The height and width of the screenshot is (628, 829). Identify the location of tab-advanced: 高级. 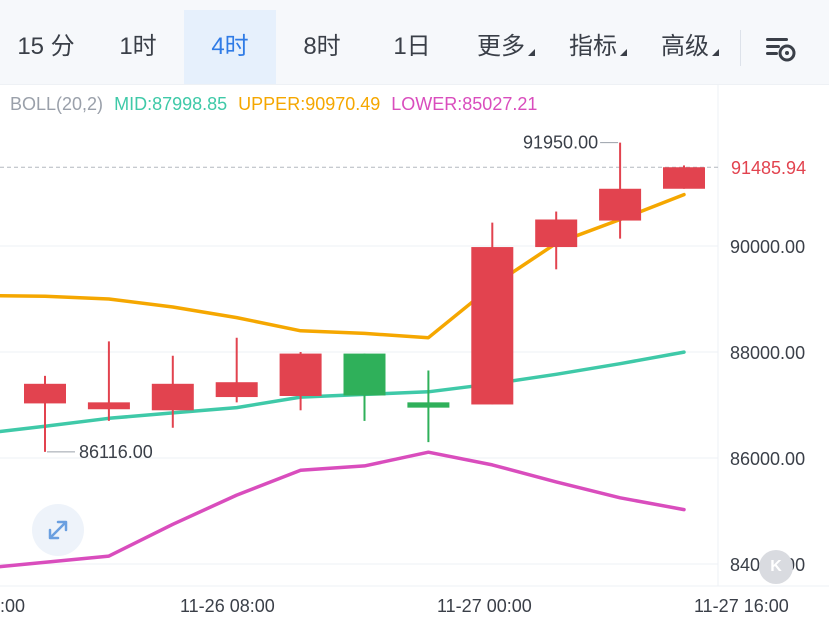
(690, 47).